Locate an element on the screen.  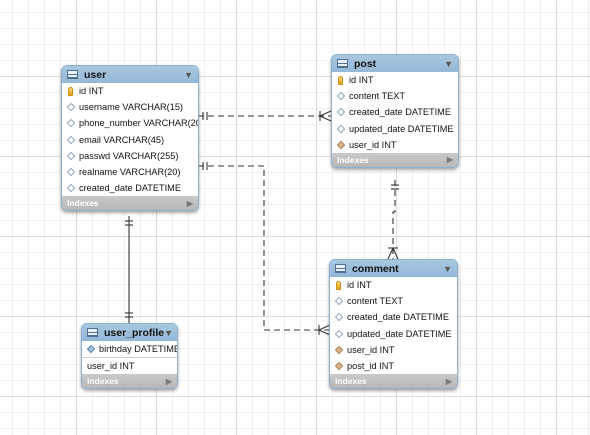
column-label: phone_number VARCHAR(20) is located at coordinates (139, 123).